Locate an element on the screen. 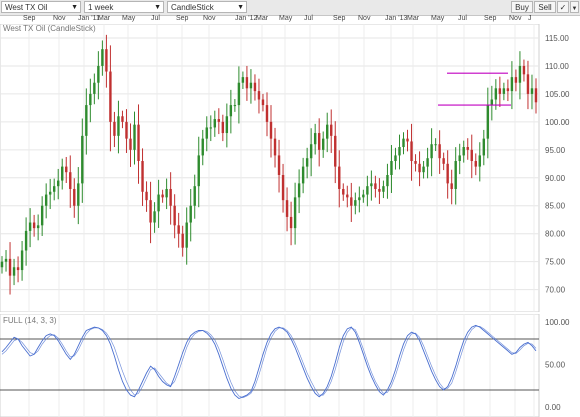  osc-y-tick-label: 100.00 is located at coordinates (557, 322).